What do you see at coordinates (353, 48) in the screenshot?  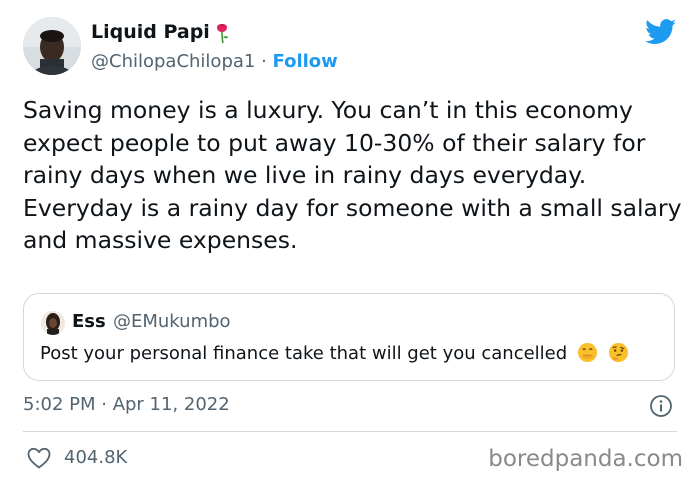 I see `tweet-header: Liquid Papi @ChilopaChilopa1 · Follow` at bounding box center [353, 48].